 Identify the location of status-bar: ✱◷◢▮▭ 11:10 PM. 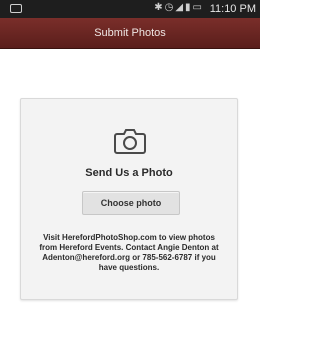
(130, 9).